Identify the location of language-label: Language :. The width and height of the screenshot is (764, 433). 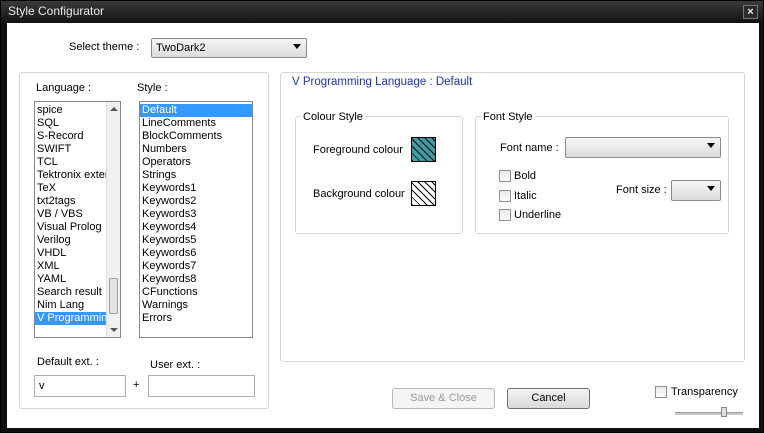
(64, 88).